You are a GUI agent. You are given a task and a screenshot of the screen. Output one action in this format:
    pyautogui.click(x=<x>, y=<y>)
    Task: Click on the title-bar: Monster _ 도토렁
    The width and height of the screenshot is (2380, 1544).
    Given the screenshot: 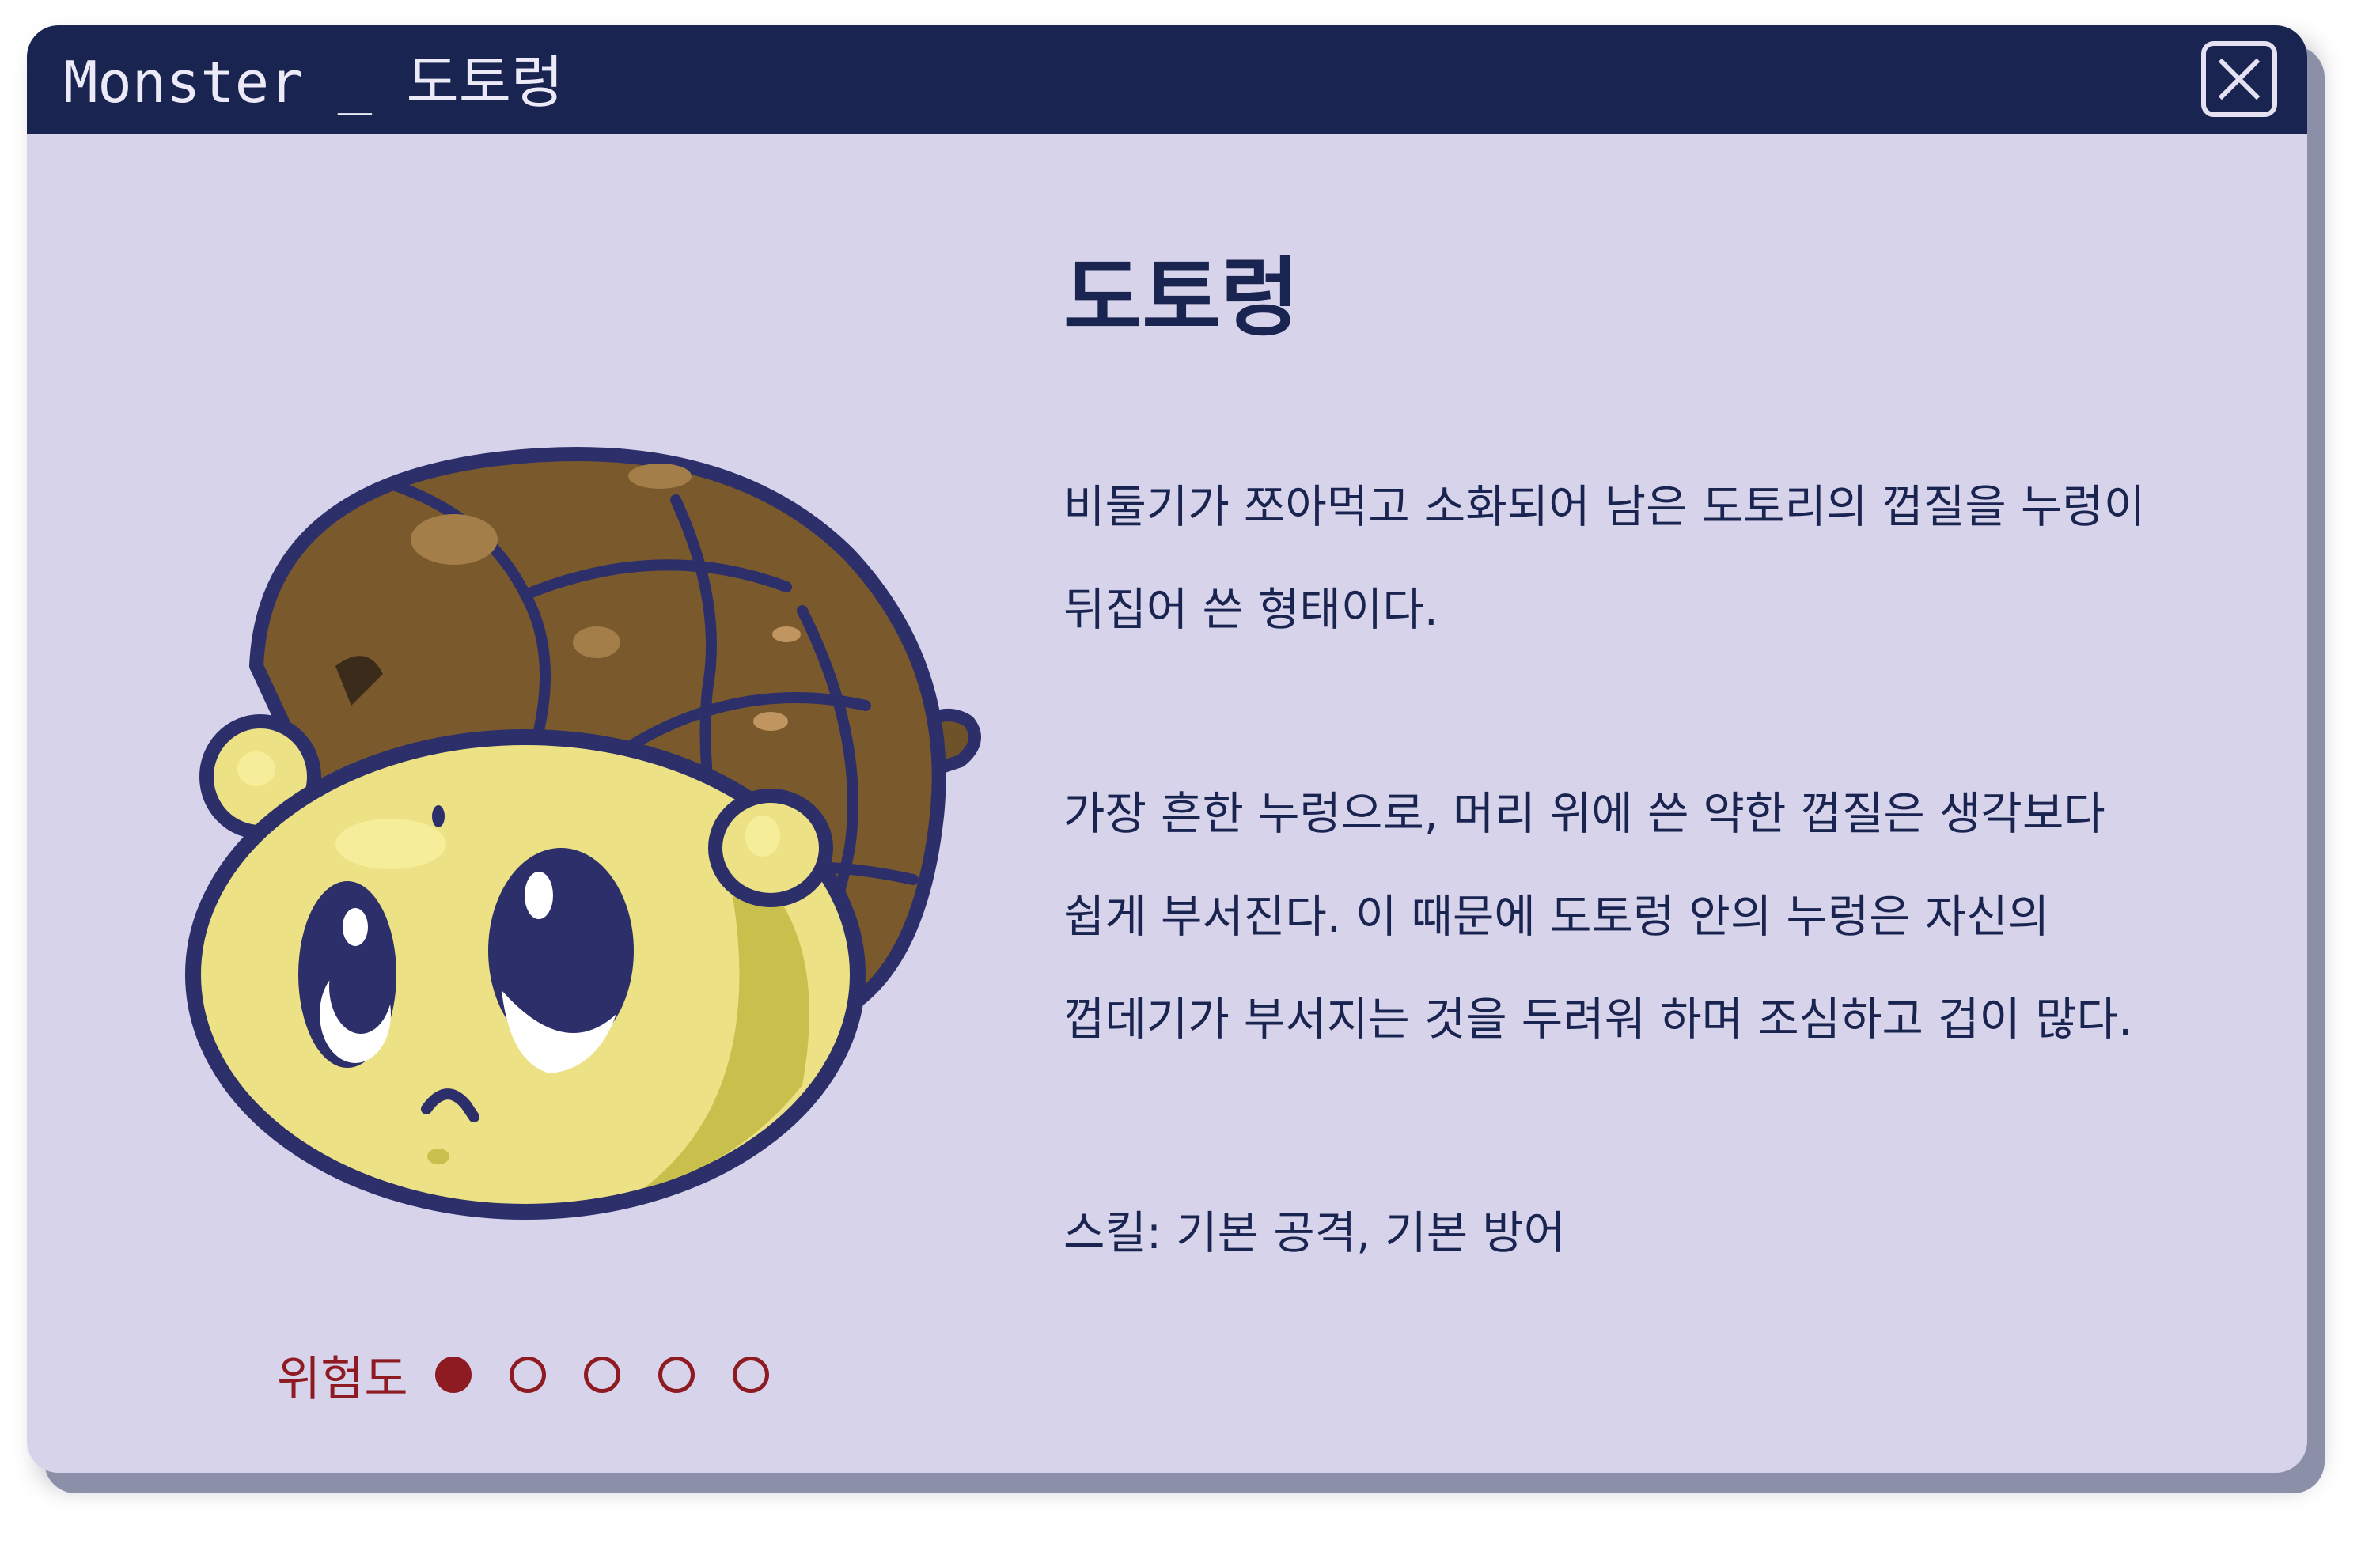 What is the action you would take?
    pyautogui.click(x=1167, y=80)
    